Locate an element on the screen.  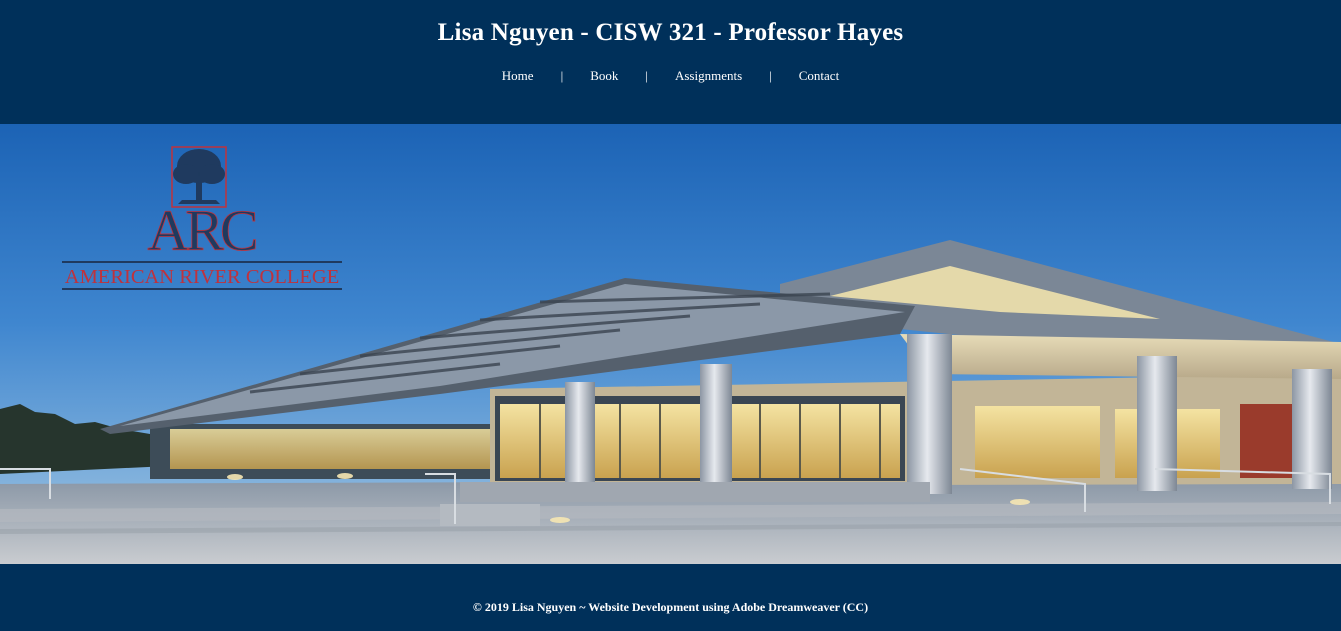
nav-link-book: Book is located at coordinates (604, 75).